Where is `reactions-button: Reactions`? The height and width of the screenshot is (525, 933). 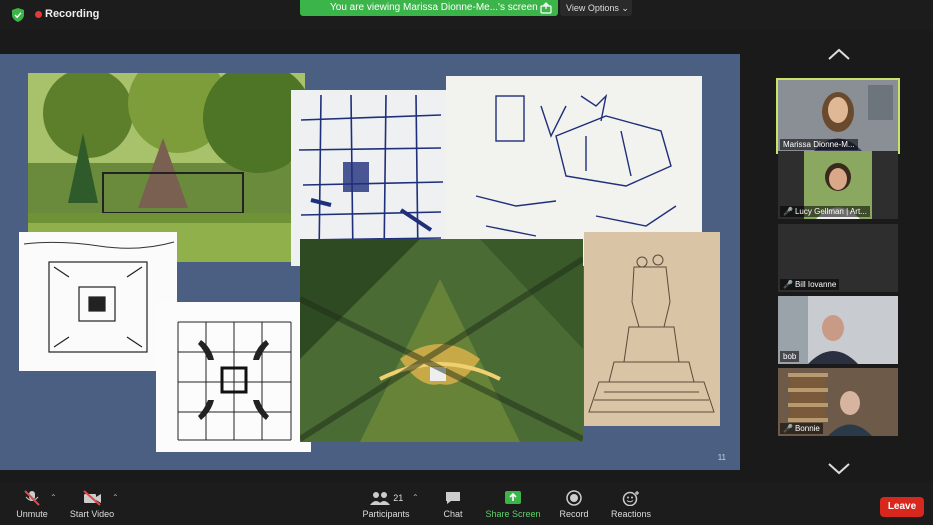 reactions-button: Reactions is located at coordinates (631, 504).